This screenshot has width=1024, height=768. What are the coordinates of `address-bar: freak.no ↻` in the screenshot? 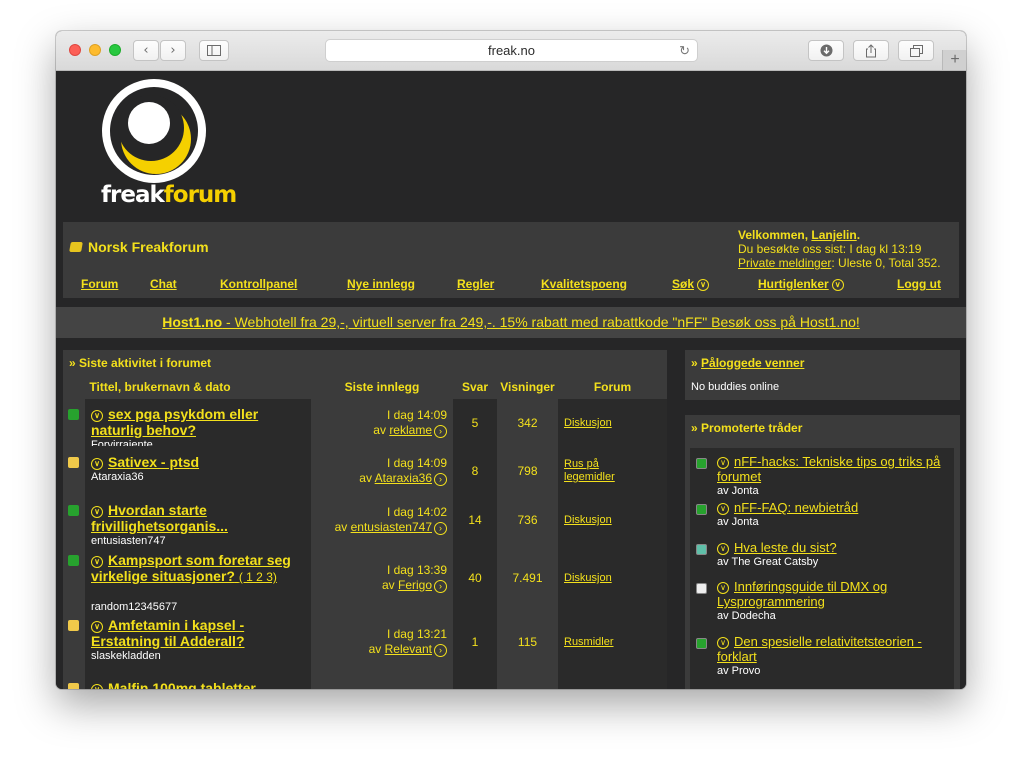 It's located at (511, 50).